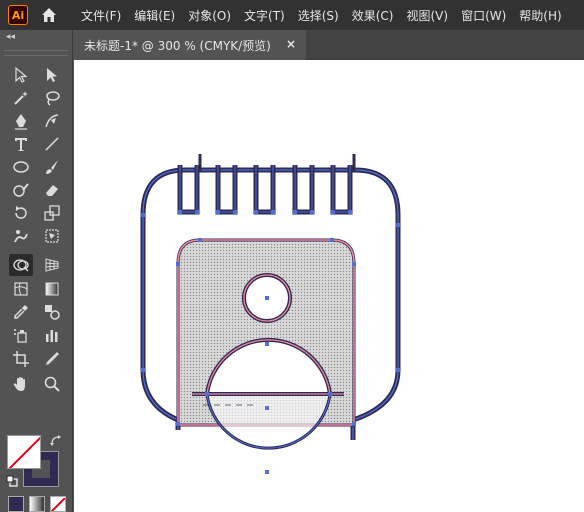  I want to click on shaper-tool-icon, so click(21, 190).